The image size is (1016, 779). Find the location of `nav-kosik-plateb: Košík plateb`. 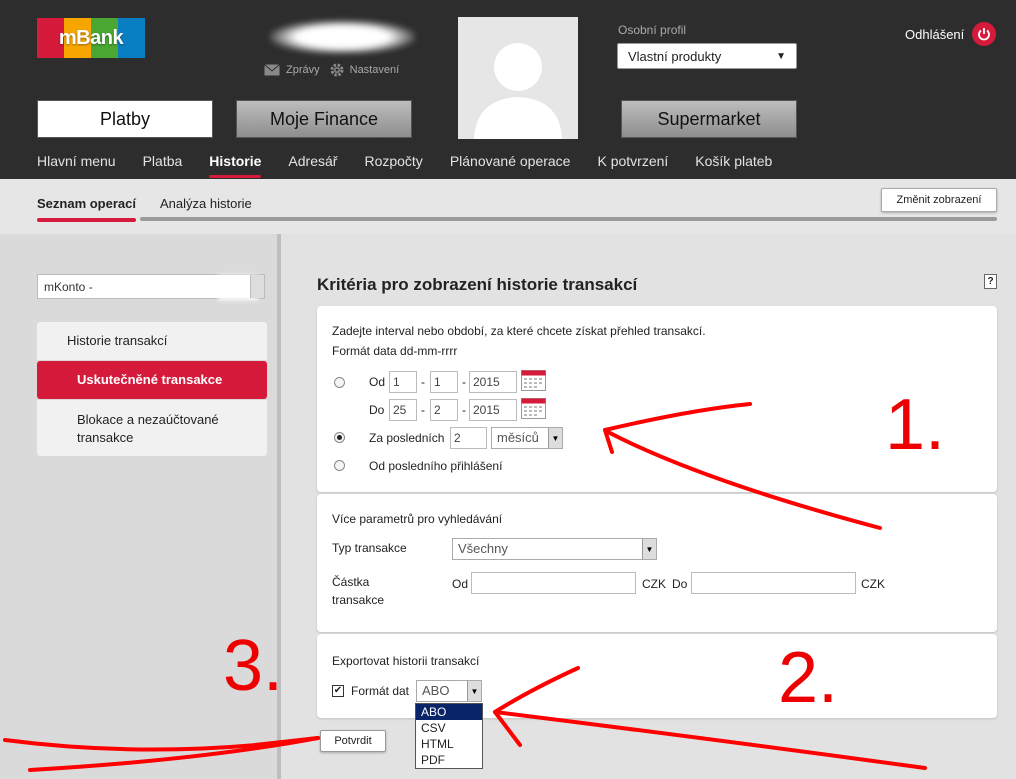

nav-kosik-plateb: Košík plateb is located at coordinates (733, 161).